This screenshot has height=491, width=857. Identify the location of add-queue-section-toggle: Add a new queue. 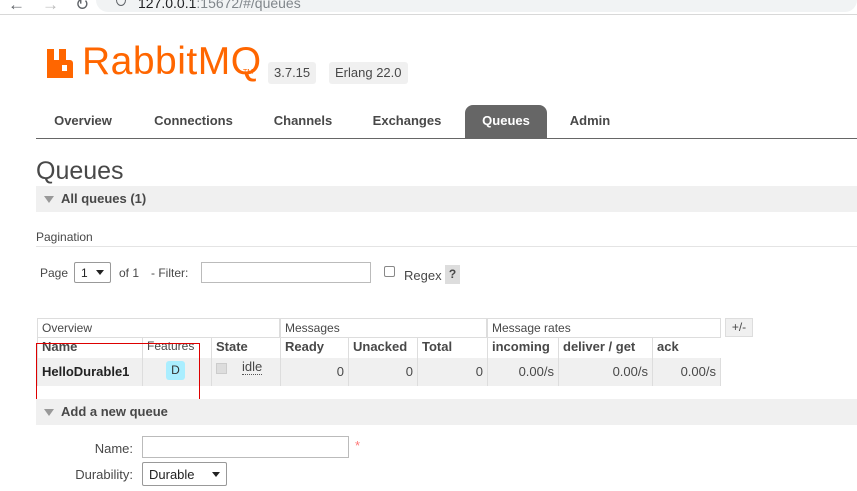
(446, 412).